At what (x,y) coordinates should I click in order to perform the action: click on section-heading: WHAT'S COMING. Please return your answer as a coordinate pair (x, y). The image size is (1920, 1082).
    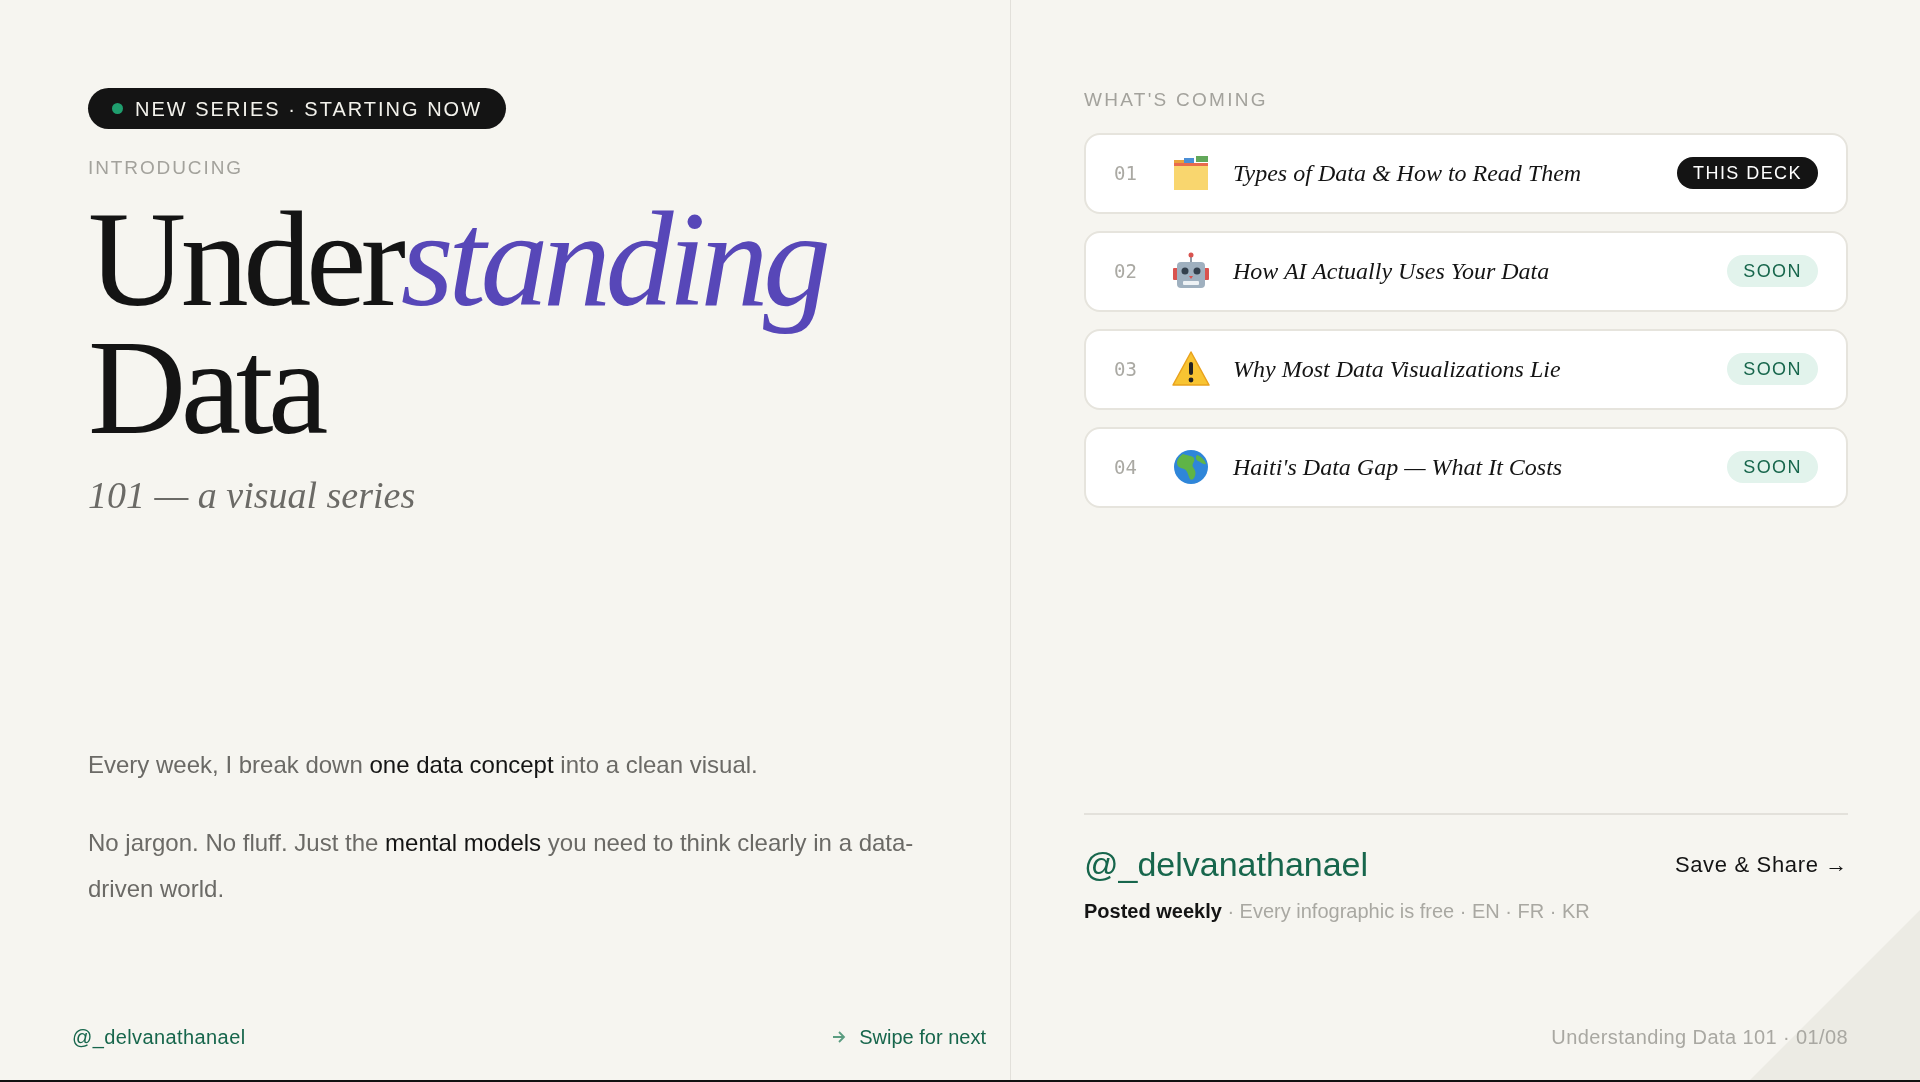
    Looking at the image, I should click on (1176, 100).